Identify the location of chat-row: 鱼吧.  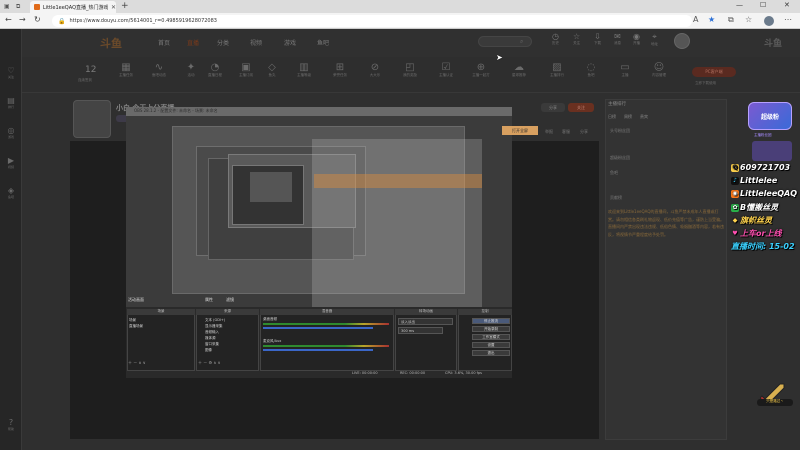
(614, 173).